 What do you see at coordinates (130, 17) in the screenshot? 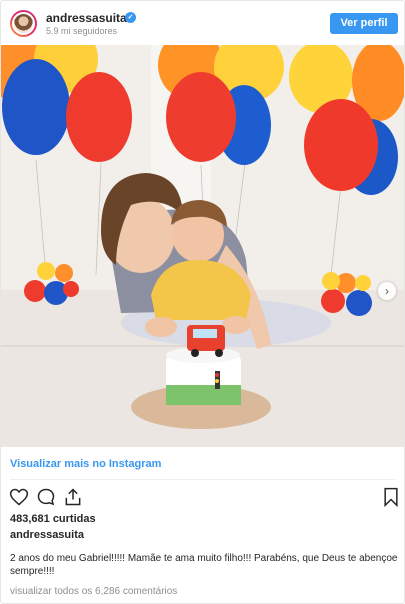
I see `verified-badge-icon: ✓` at bounding box center [130, 17].